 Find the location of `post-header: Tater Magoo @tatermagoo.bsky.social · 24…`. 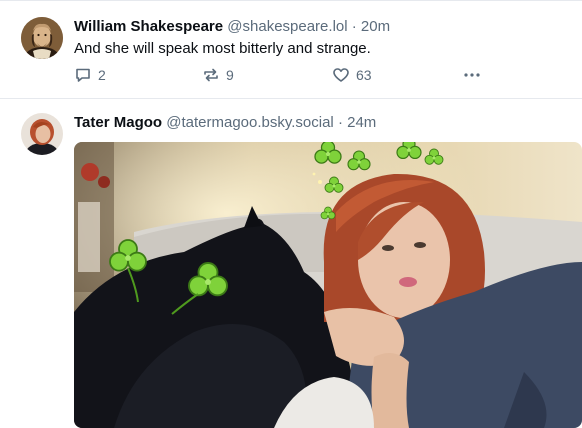

post-header: Tater Magoo @tatermagoo.bsky.social · 24… is located at coordinates (225, 123).